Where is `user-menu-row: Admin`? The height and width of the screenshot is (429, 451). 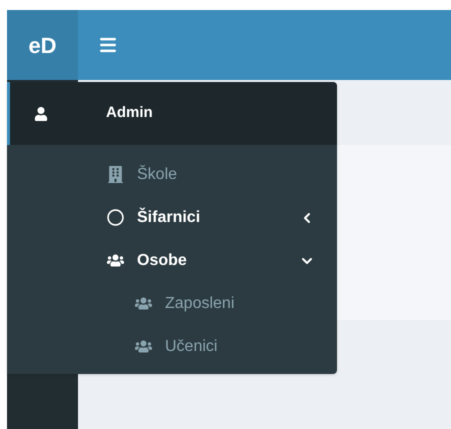
user-menu-row: Admin is located at coordinates (172, 113).